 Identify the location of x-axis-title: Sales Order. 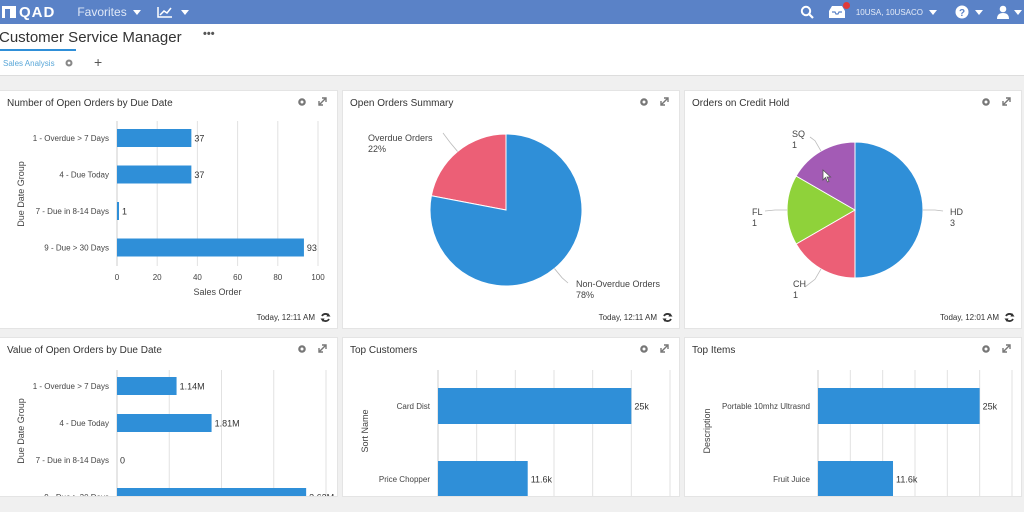
(217, 292).